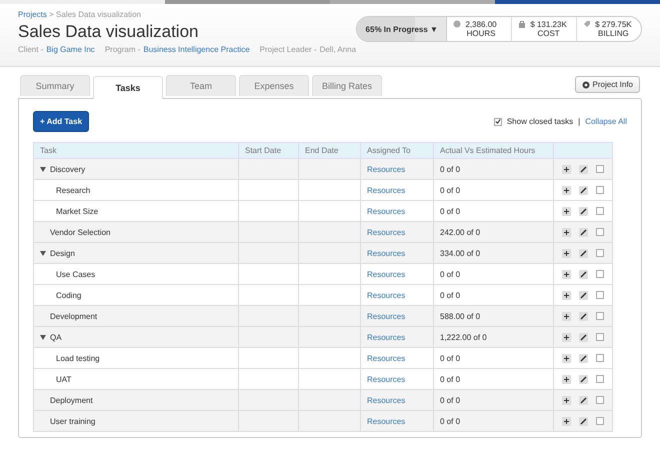 This screenshot has width=660, height=470. What do you see at coordinates (606, 121) in the screenshot?
I see `collapse-all-link: Collapse All` at bounding box center [606, 121].